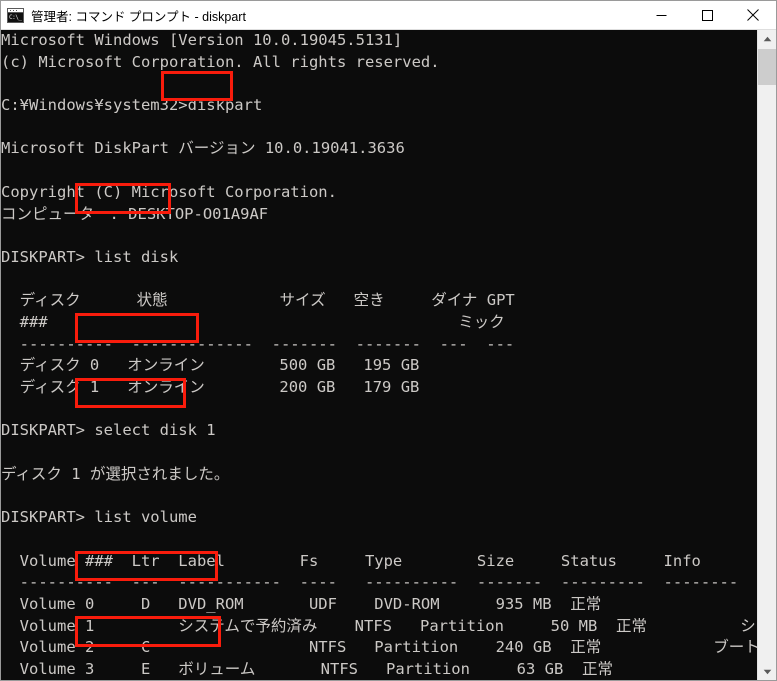  Describe the element at coordinates (135, 213) in the screenshot. I see `terminal-line: コンピューター: DESKTOP-O01A9AF` at that location.